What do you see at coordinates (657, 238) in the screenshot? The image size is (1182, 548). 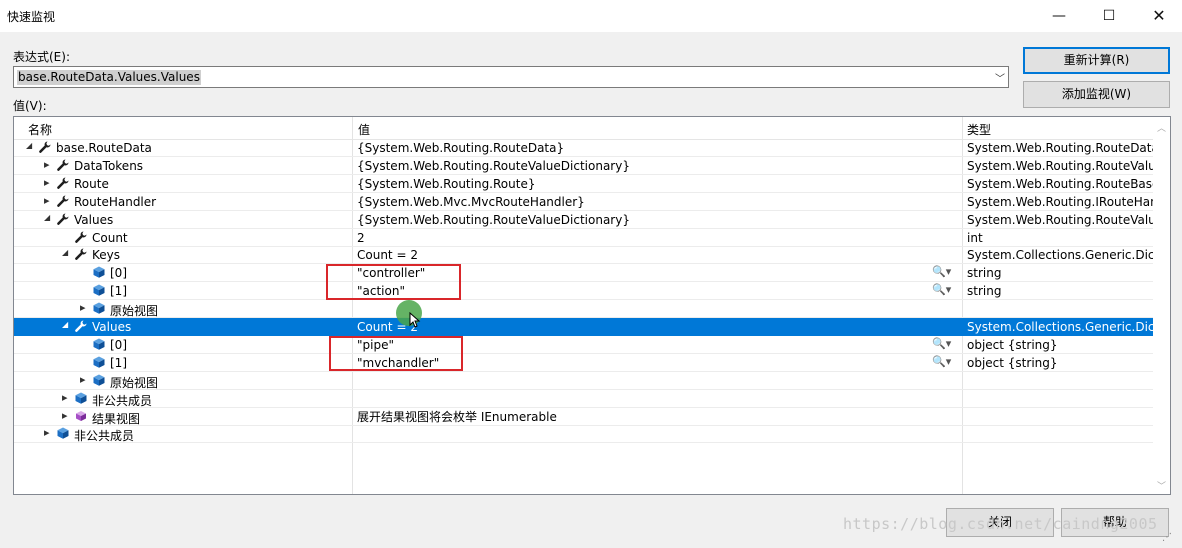 I see `row-value: 2` at bounding box center [657, 238].